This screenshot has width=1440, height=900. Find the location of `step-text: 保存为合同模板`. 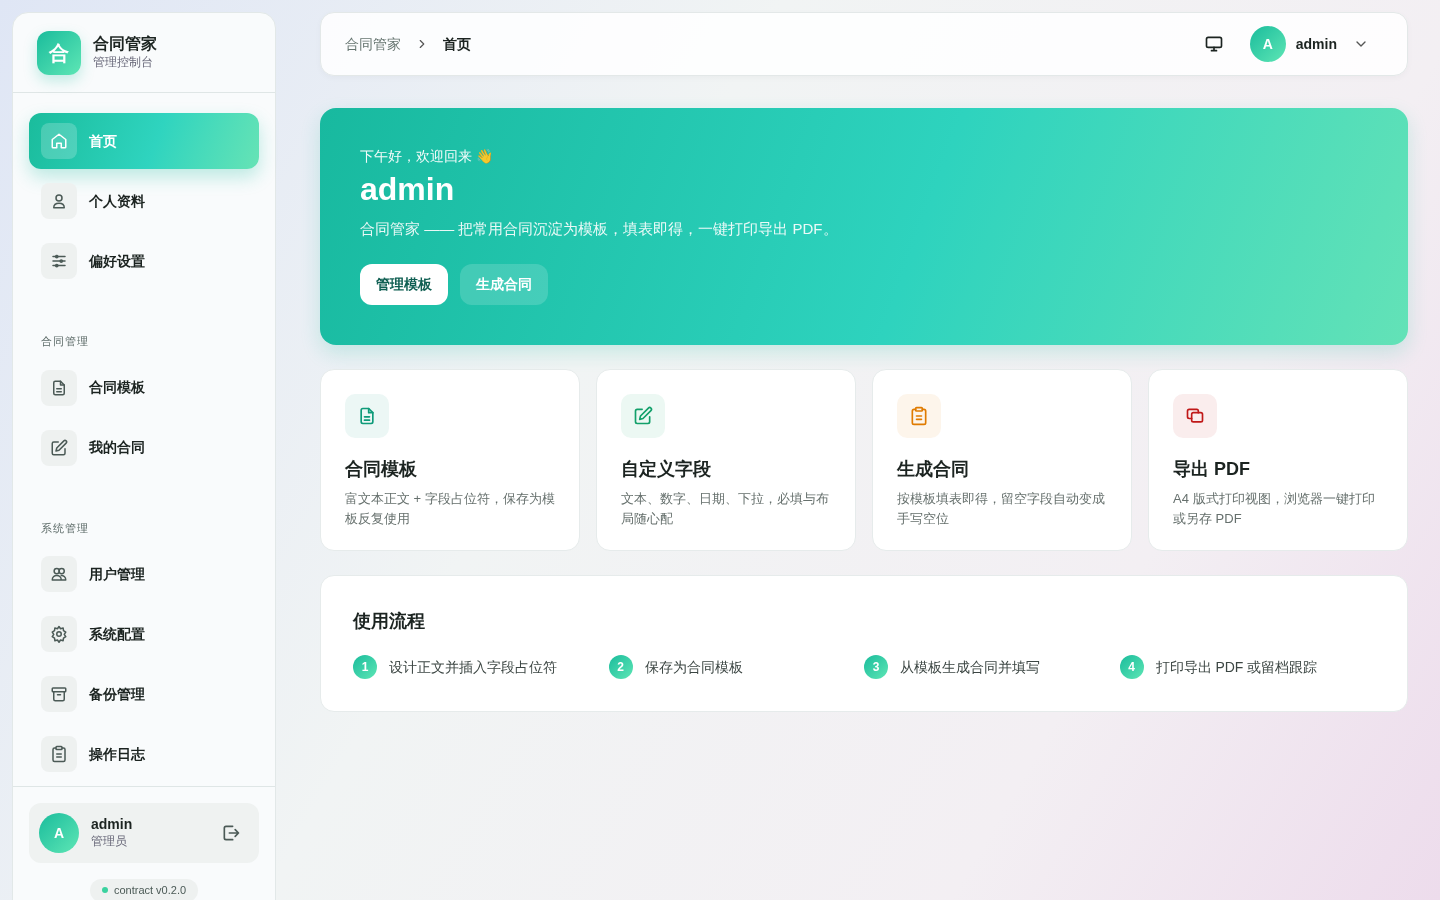

step-text: 保存为合同模板 is located at coordinates (693, 667).